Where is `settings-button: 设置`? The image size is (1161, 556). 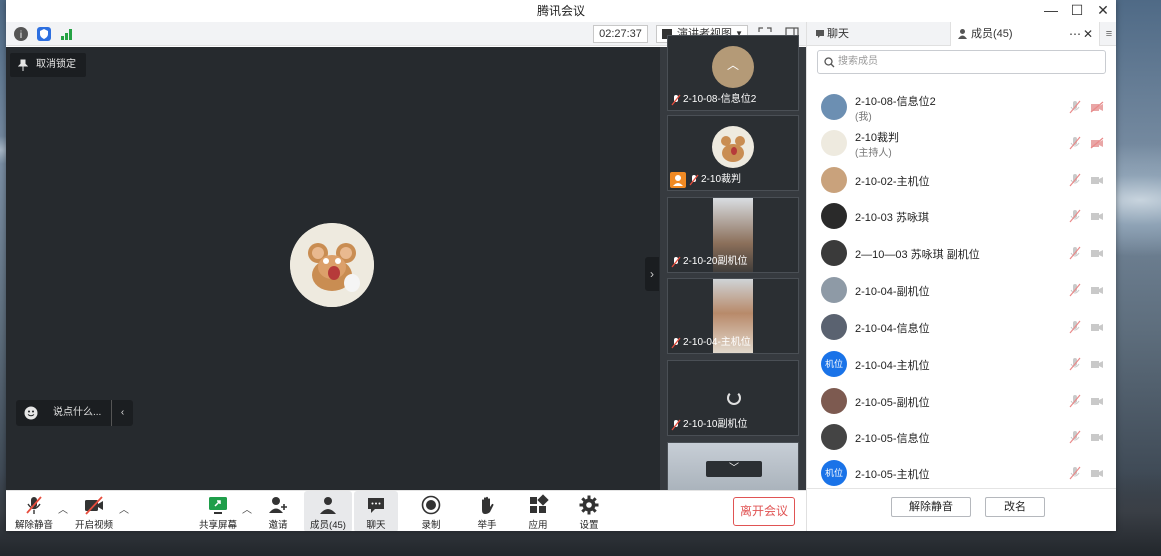 settings-button: 设置 is located at coordinates (589, 511).